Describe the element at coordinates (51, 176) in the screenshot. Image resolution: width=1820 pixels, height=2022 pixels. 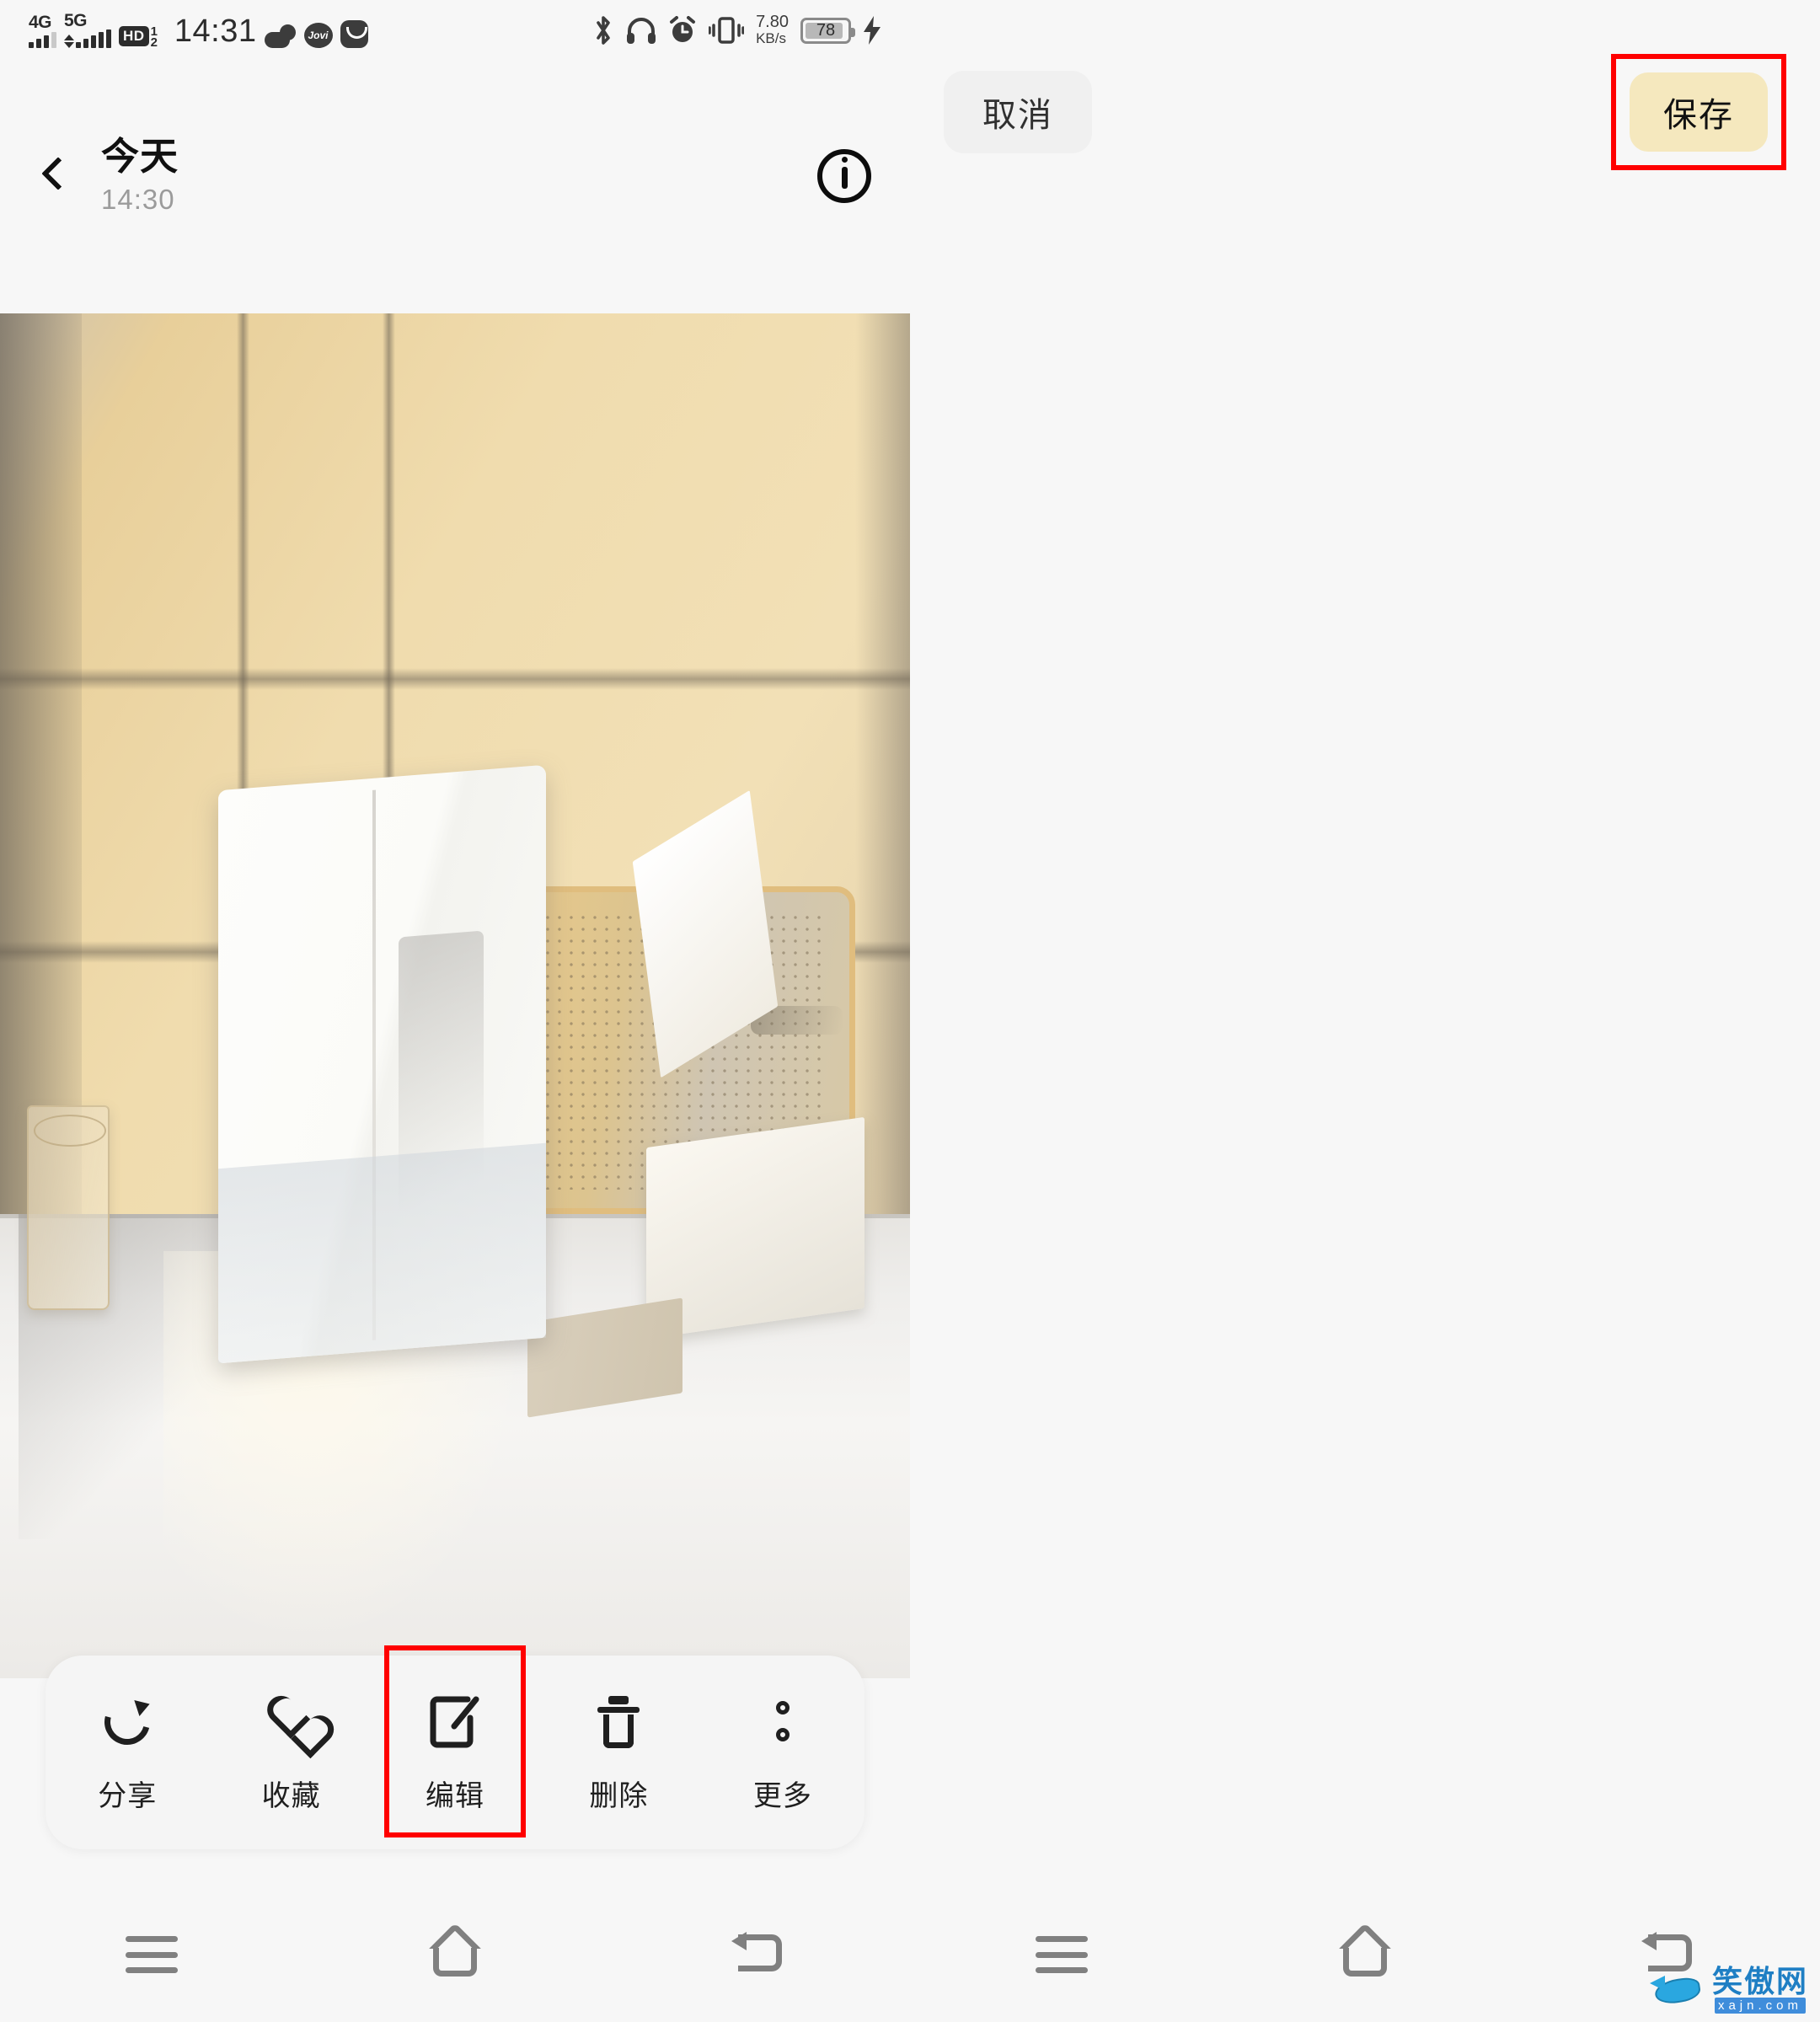
I see `chevron-left-icon` at that location.